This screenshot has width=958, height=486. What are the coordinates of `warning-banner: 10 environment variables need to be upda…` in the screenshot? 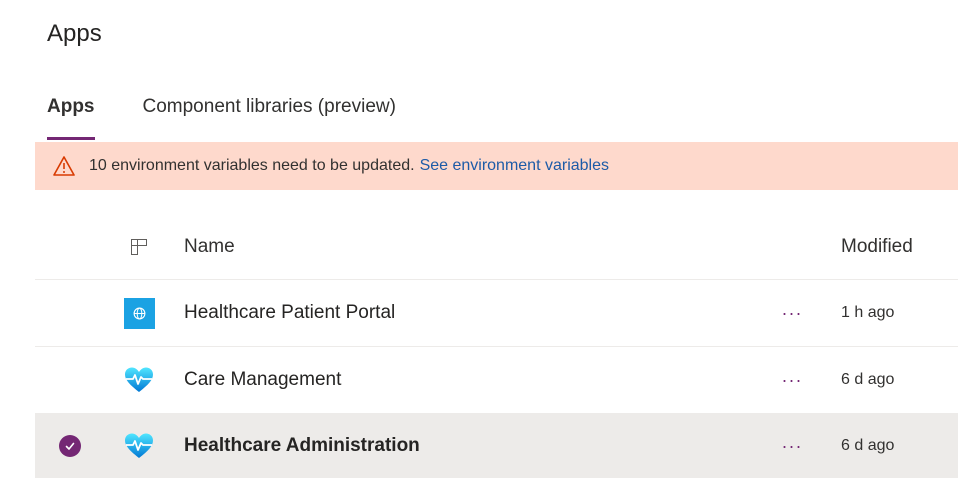 It's located at (496, 166).